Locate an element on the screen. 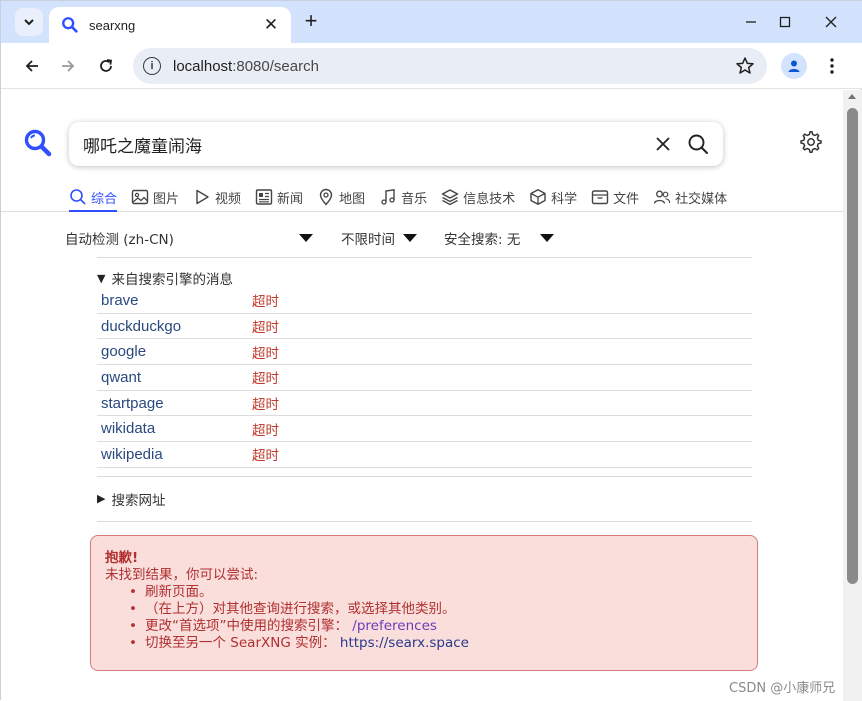  reload-icon is located at coordinates (106, 65).